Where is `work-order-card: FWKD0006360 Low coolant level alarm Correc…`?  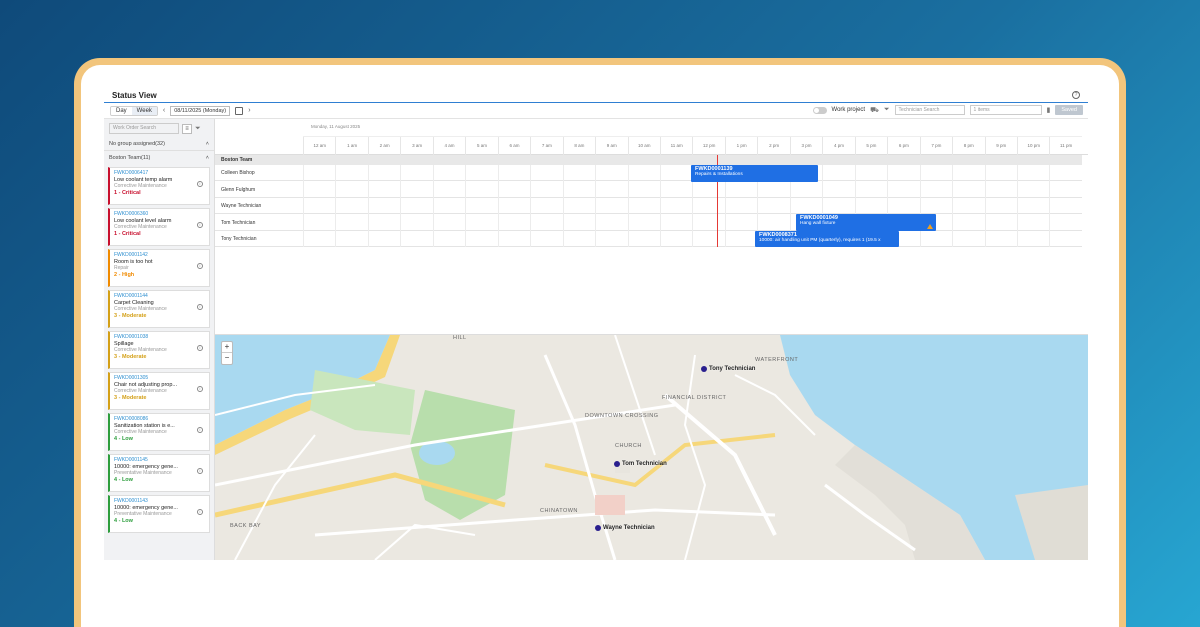
work-order-card: FWKD0006360 Low coolant level alarm Correc… is located at coordinates (159, 227).